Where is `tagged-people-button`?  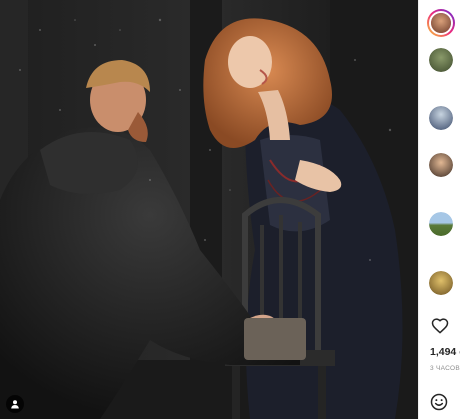 tagged-people-button is located at coordinates (15, 404).